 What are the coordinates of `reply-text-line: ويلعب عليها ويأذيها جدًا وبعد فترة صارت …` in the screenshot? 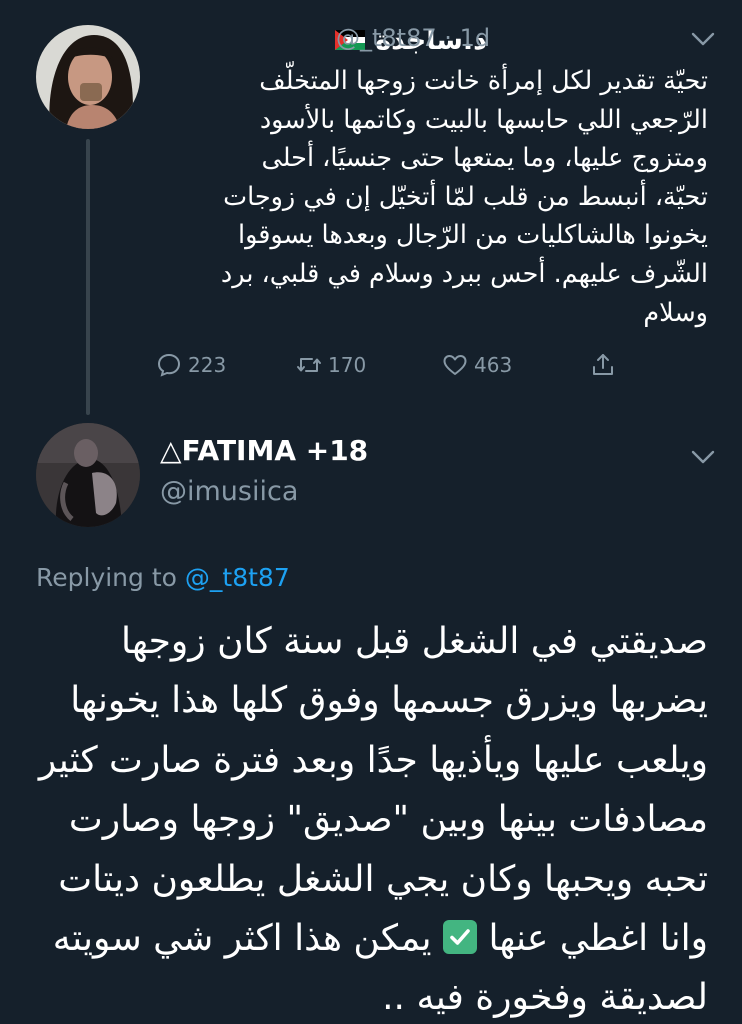 It's located at (373, 760).